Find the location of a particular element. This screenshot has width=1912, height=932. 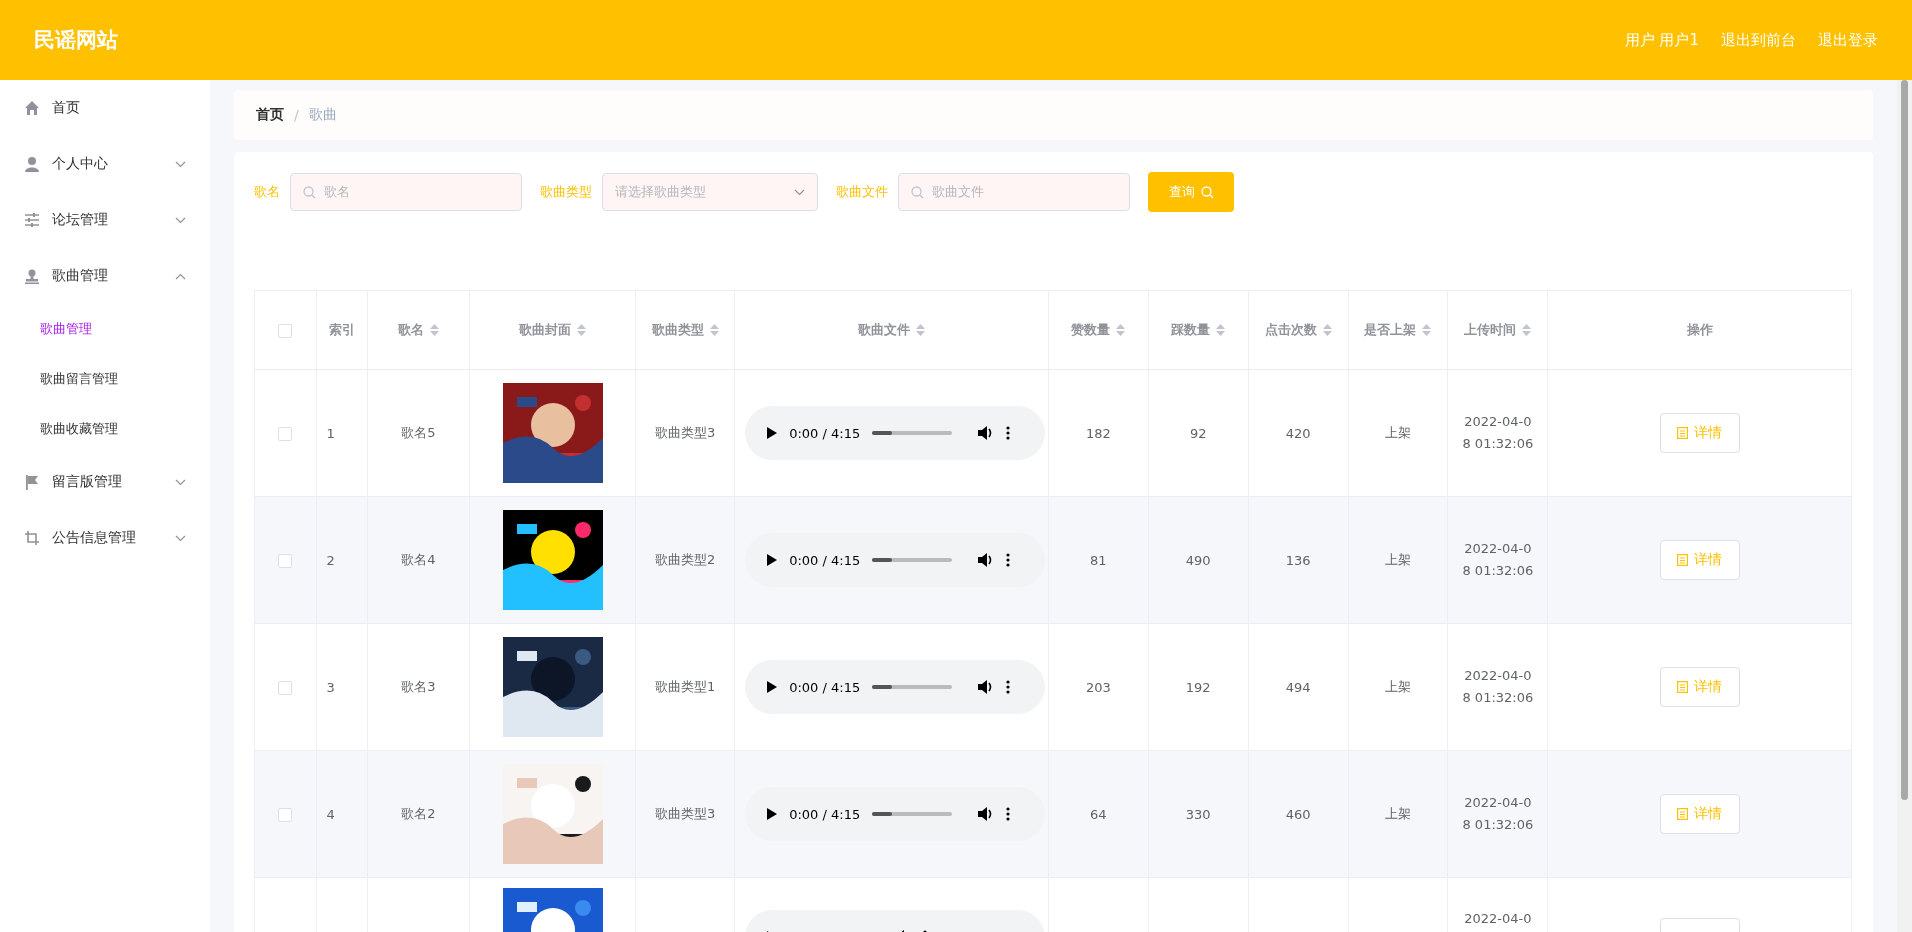

table-cell: 歌名3 is located at coordinates (418, 686).